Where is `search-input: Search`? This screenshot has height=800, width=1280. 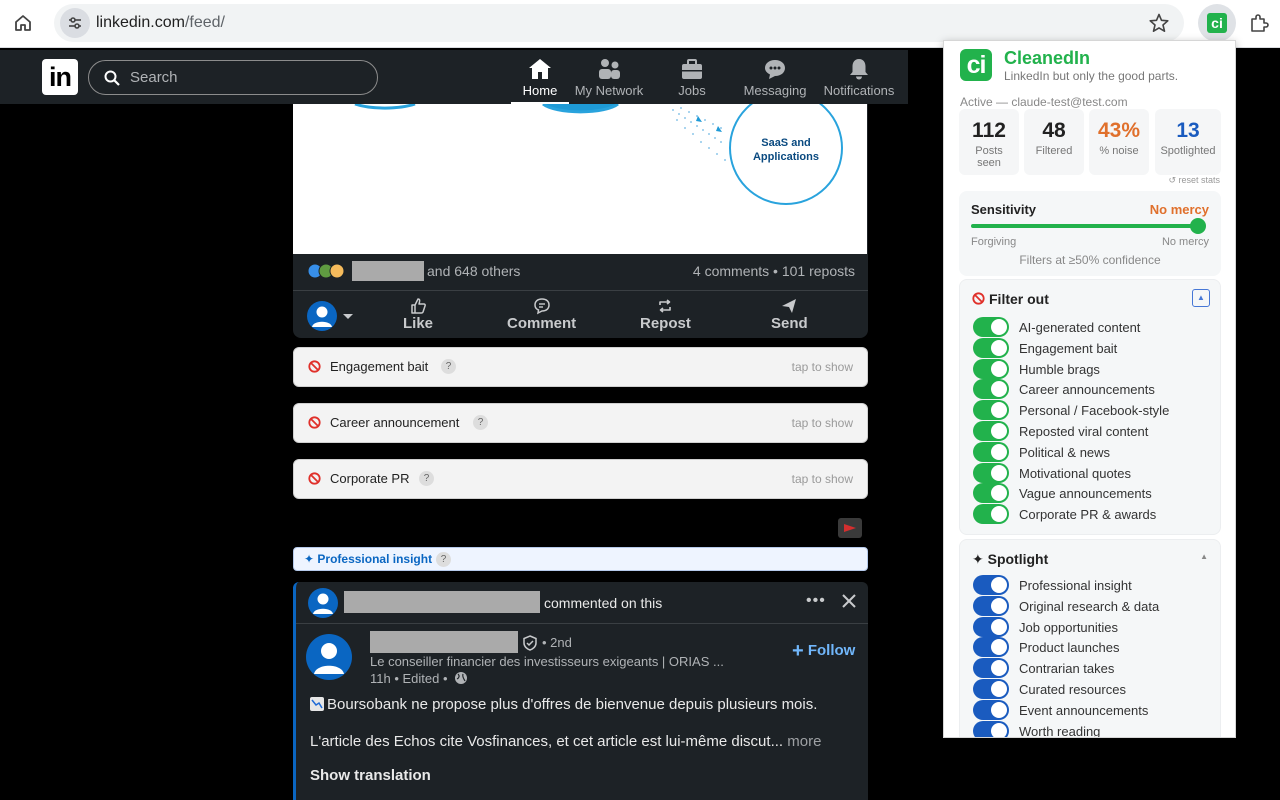
search-input: Search is located at coordinates (233, 77).